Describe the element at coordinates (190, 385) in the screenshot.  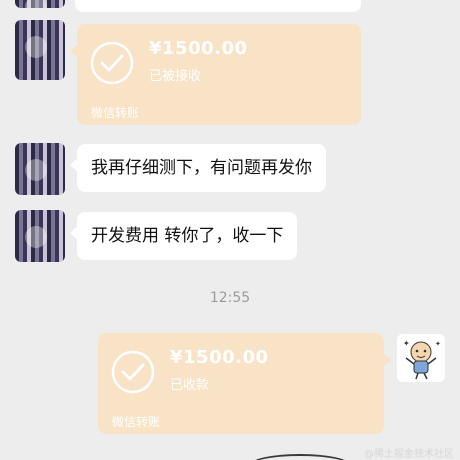
I see `transfer-status: 已收款` at that location.